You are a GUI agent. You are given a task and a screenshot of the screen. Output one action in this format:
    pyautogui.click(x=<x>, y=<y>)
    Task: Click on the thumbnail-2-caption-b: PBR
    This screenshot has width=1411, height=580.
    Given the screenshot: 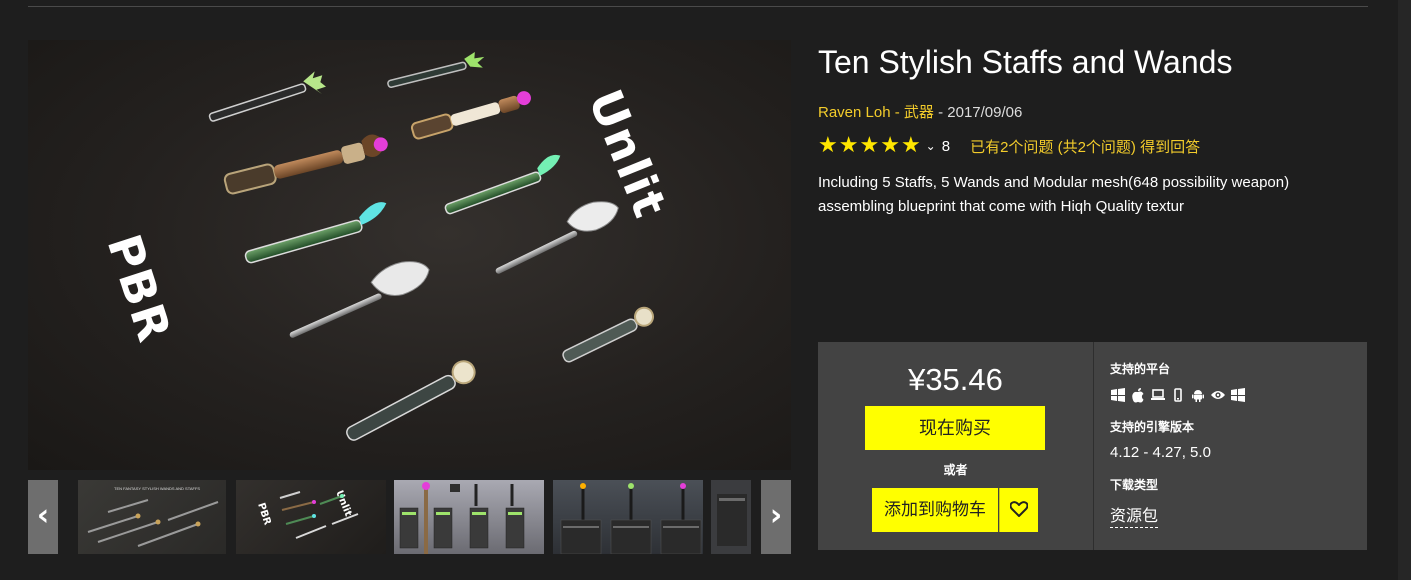 What is the action you would take?
    pyautogui.click(x=264, y=514)
    